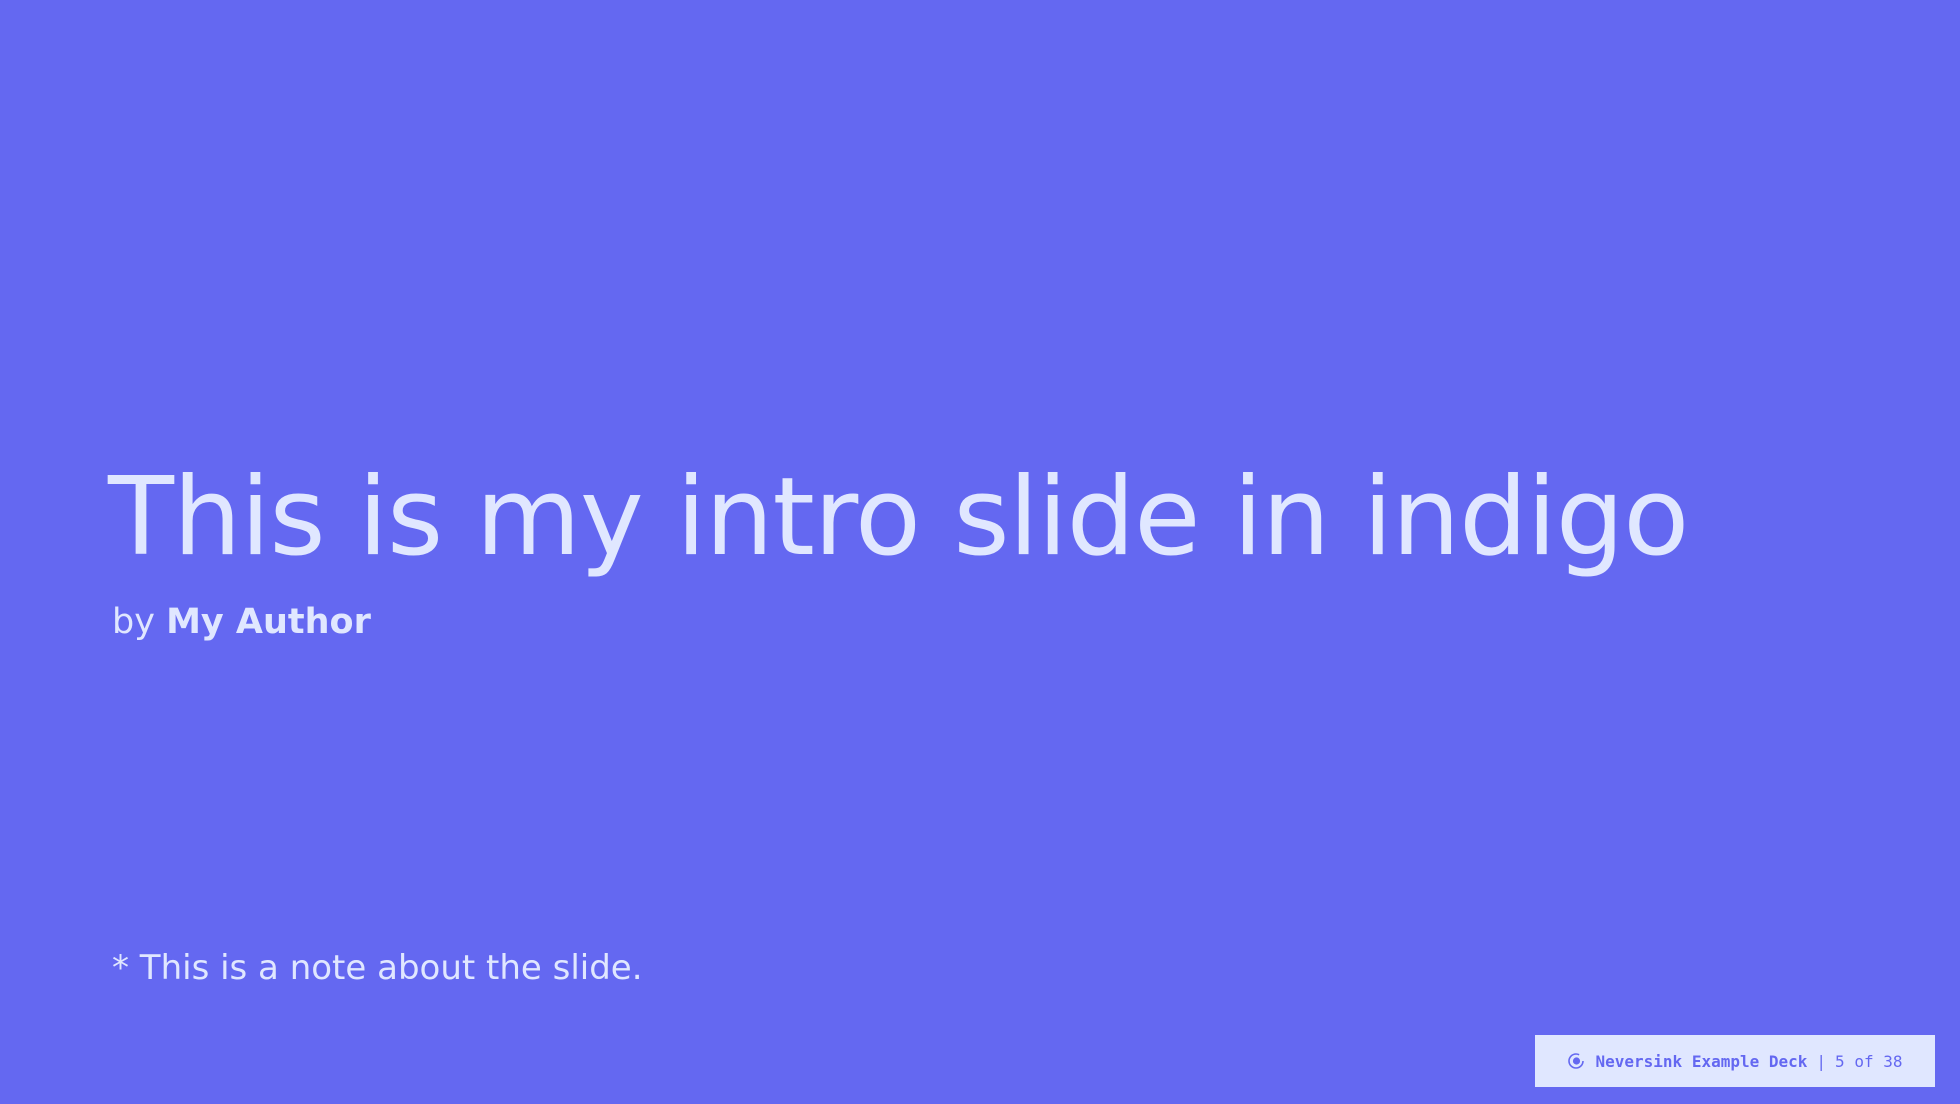 The width and height of the screenshot is (1960, 1104). What do you see at coordinates (1701, 1061) in the screenshot?
I see `deck-name: Neversink Example Deck` at bounding box center [1701, 1061].